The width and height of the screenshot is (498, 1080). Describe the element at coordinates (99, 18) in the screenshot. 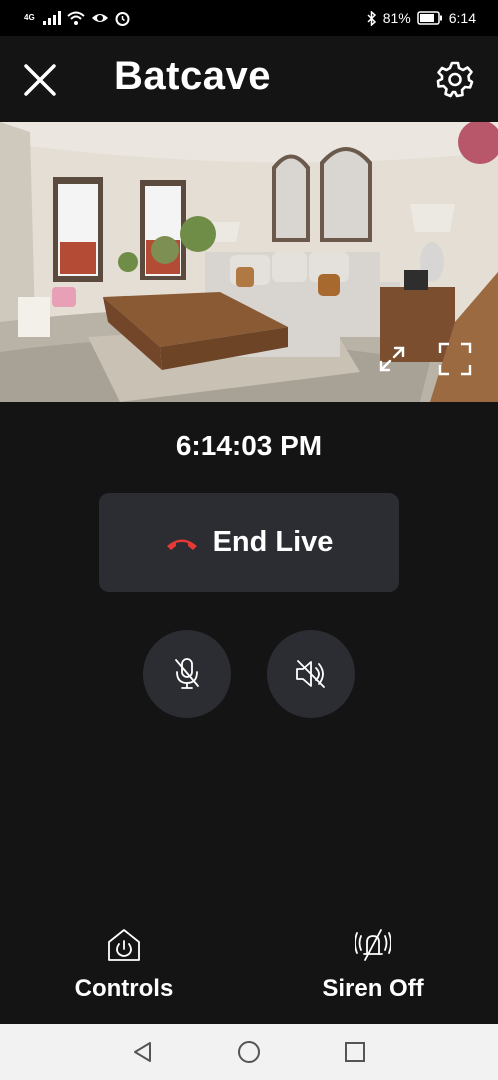

I see `eye-icon` at that location.